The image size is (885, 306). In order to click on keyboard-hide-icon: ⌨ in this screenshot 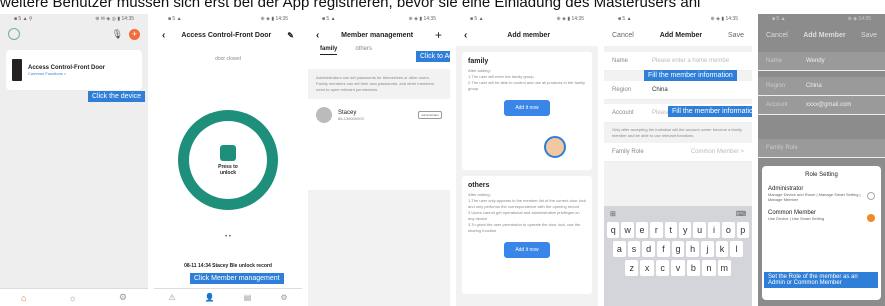, I will do `click(741, 214)`.